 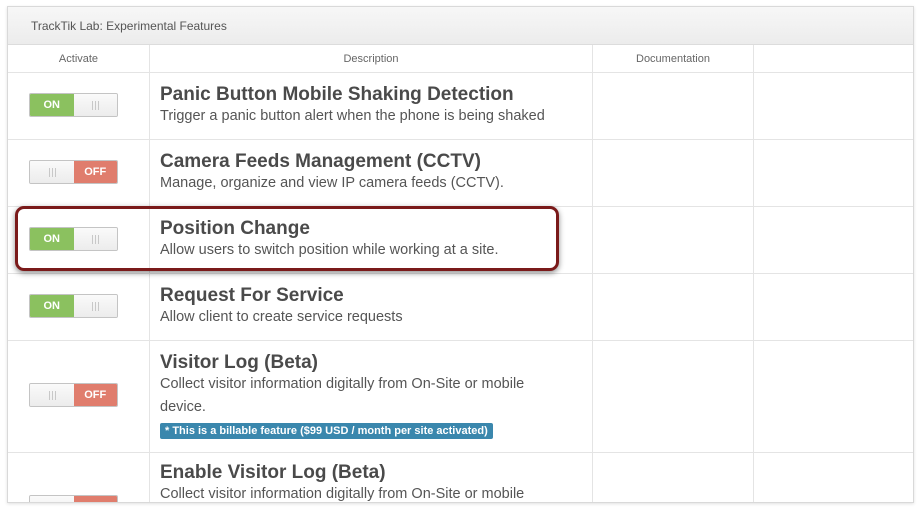 I want to click on column-header-documentation: Documentation, so click(x=673, y=58).